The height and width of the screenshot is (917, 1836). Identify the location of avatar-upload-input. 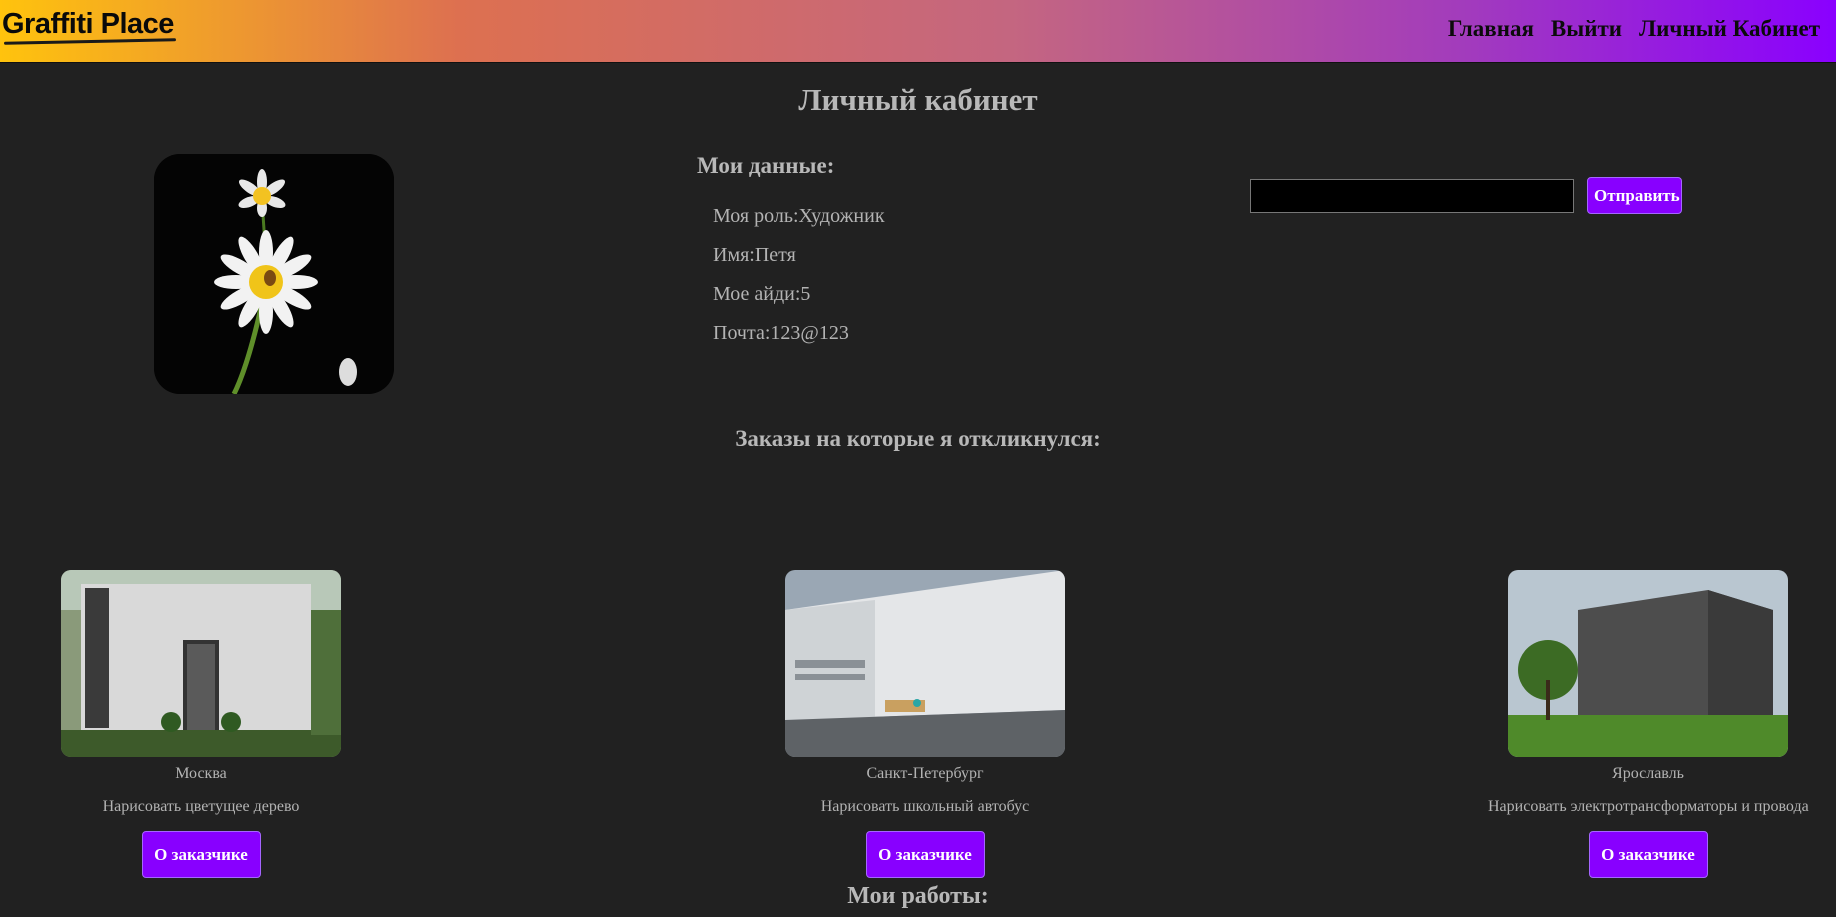
(1412, 196).